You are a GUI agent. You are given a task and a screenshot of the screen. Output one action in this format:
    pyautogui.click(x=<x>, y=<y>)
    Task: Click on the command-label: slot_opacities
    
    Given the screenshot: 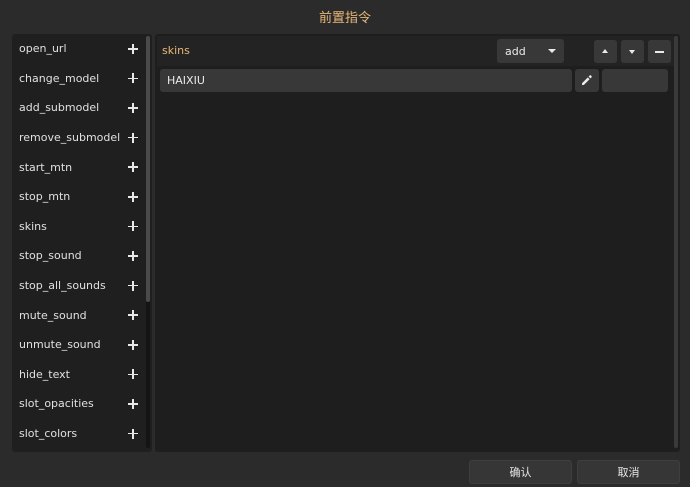 What is the action you would take?
    pyautogui.click(x=56, y=404)
    